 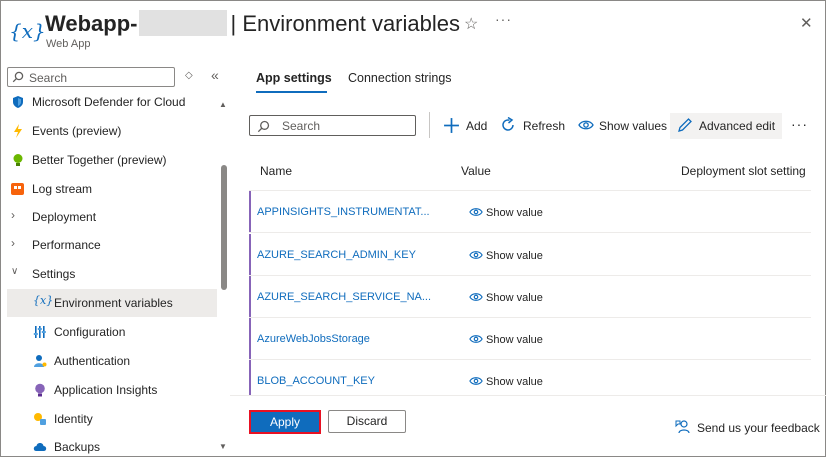 I want to click on toolbar-divider, so click(x=429, y=125).